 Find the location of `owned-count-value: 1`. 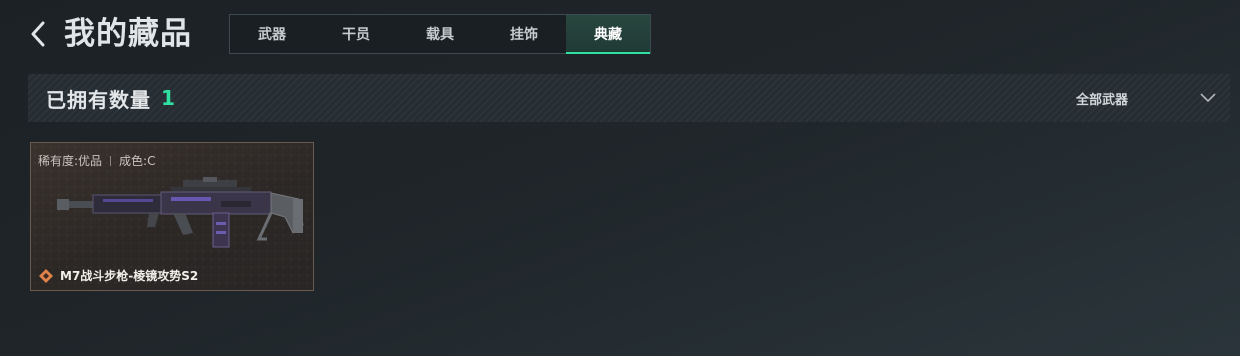

owned-count-value: 1 is located at coordinates (168, 98).